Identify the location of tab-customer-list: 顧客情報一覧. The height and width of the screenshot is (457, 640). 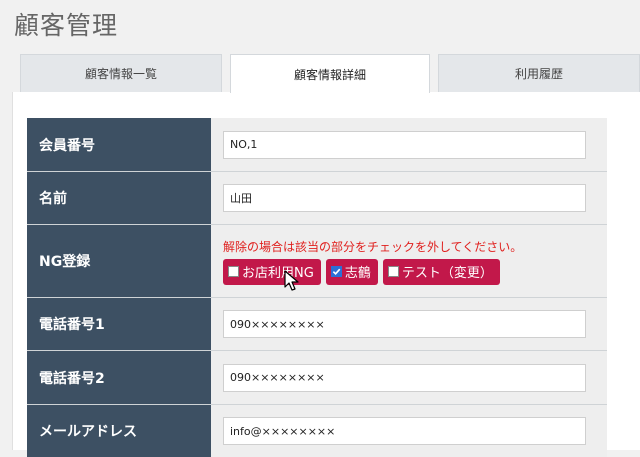
(121, 73).